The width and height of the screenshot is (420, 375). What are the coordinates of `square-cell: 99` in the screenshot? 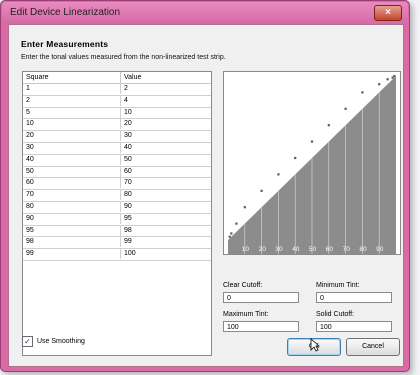 It's located at (72, 254).